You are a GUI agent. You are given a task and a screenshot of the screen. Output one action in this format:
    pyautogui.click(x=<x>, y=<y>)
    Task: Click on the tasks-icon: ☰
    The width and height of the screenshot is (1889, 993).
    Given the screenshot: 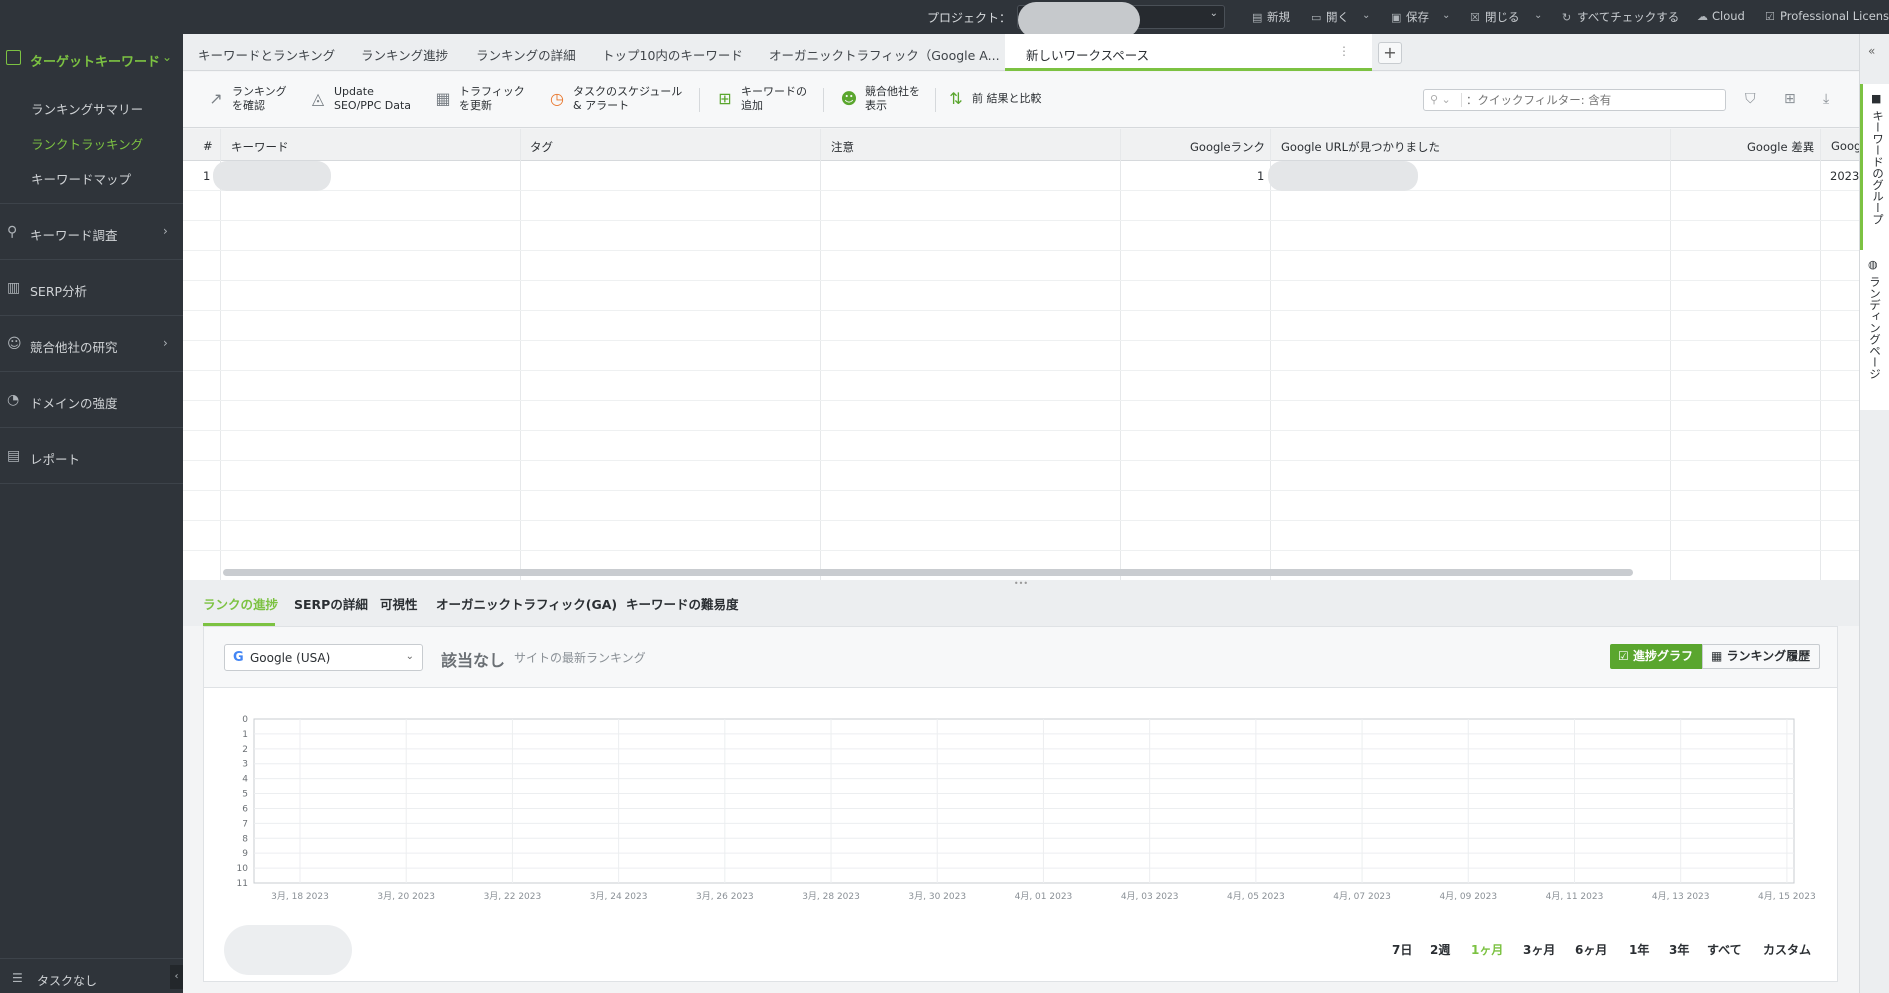 What is the action you would take?
    pyautogui.click(x=17, y=978)
    